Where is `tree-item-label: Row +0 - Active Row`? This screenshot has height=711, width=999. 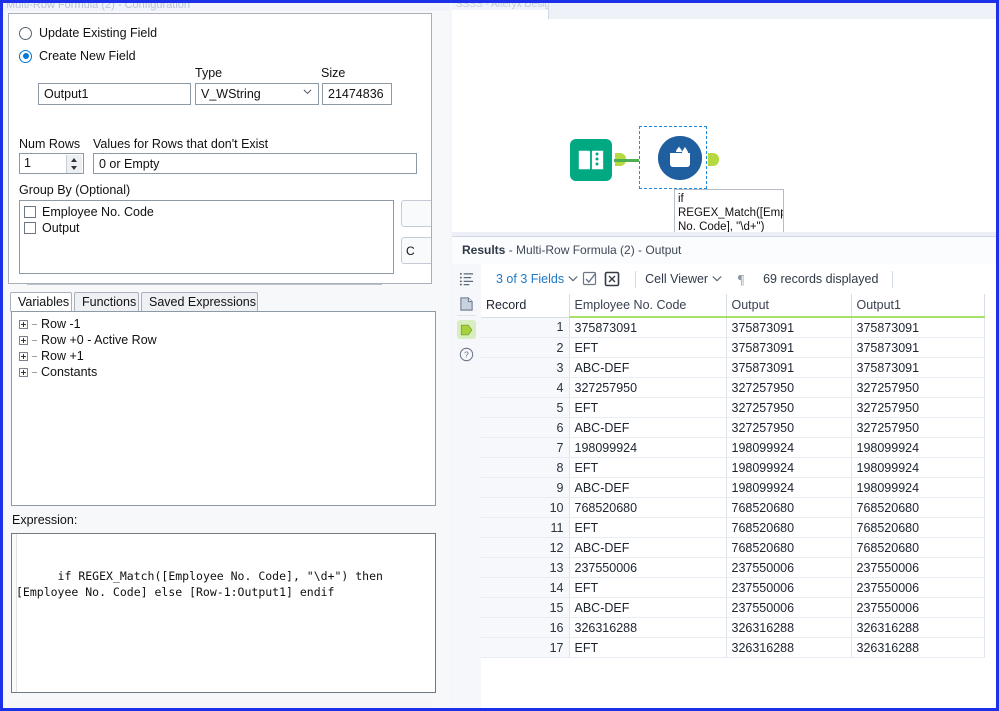 tree-item-label: Row +0 - Active Row is located at coordinates (99, 340).